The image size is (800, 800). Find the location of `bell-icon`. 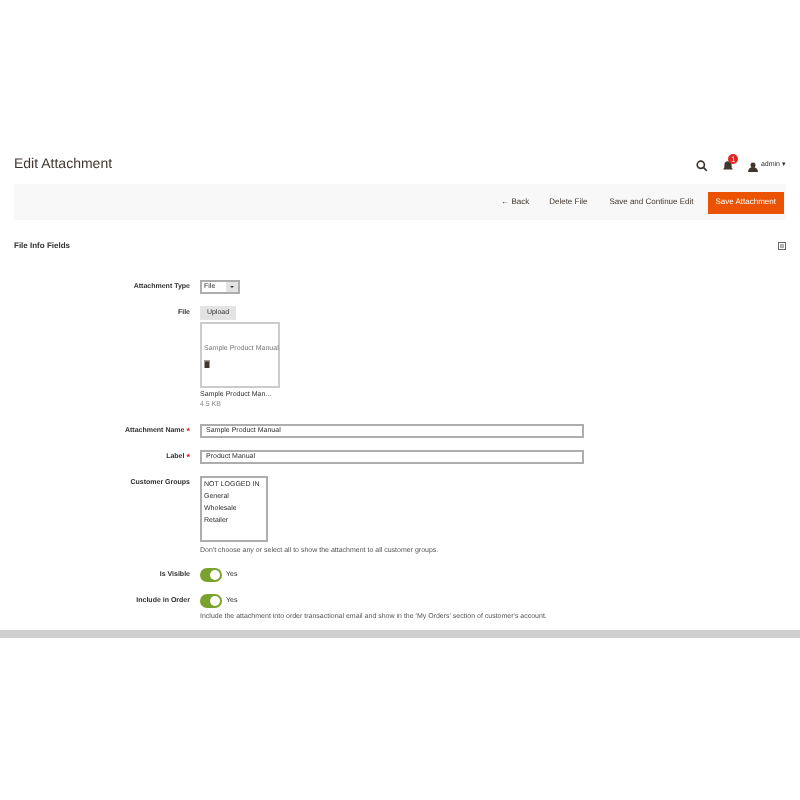

bell-icon is located at coordinates (728, 166).